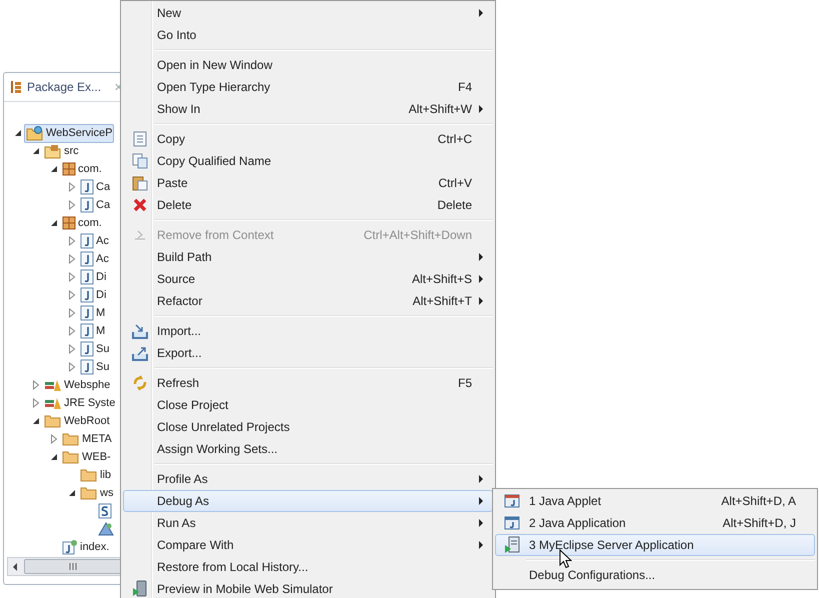 The image size is (819, 598). What do you see at coordinates (140, 383) in the screenshot?
I see `refresh-icon` at bounding box center [140, 383].